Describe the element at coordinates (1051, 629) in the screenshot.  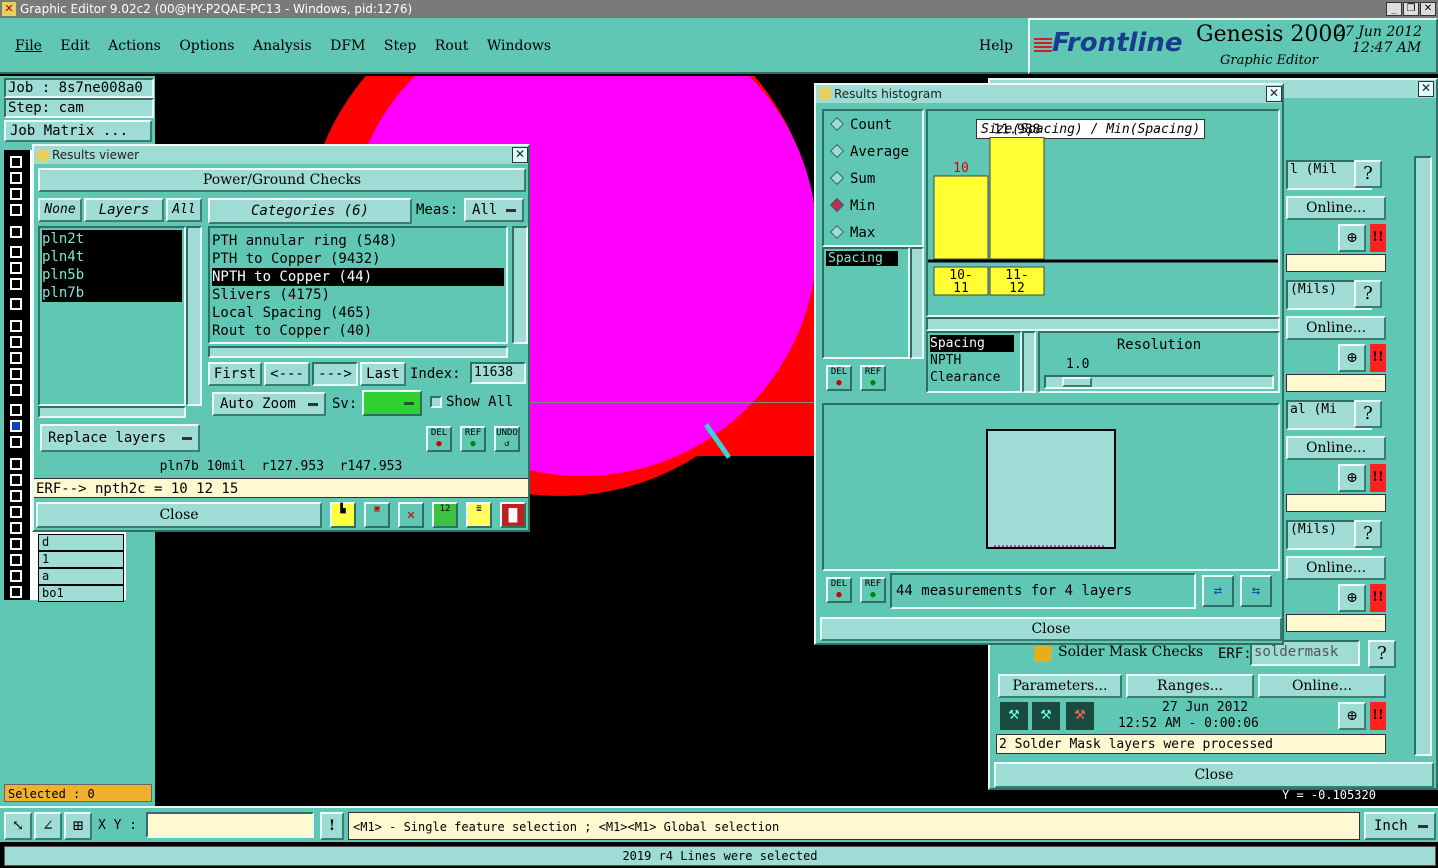
I see `histogram-close-button: Close` at that location.